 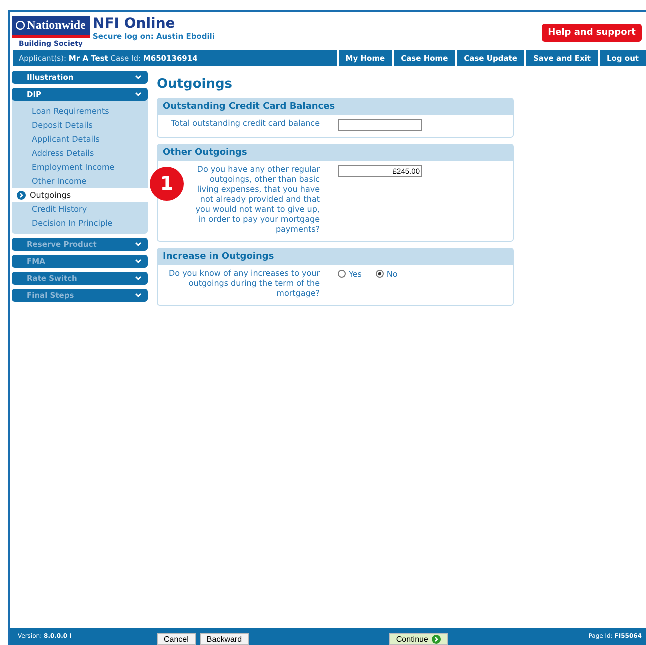 I want to click on section-title: Outstanding Credit Card Balances, so click(x=335, y=107).